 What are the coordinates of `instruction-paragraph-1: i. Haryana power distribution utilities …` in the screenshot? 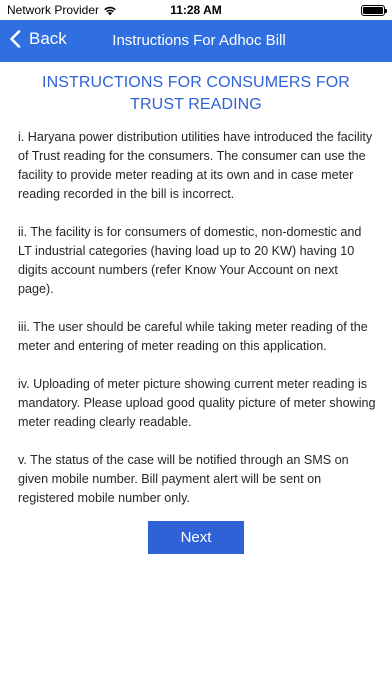 It's located at (195, 165).